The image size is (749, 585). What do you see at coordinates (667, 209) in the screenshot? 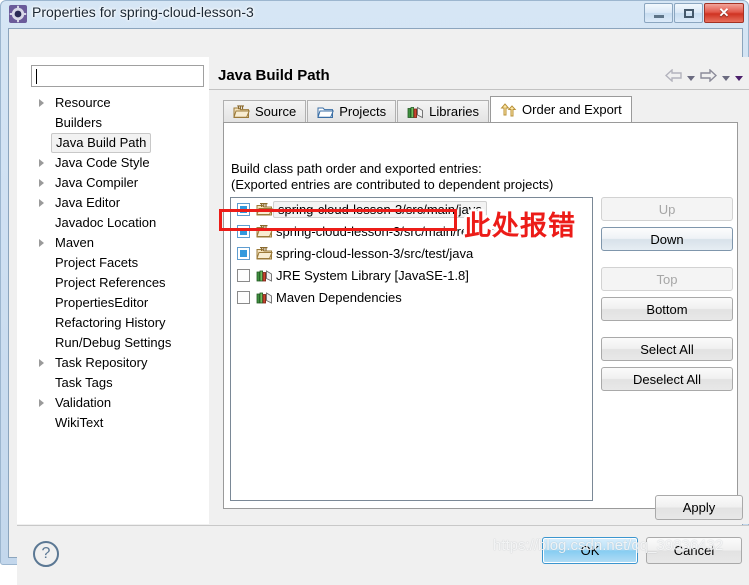
I see `up-button: Up` at bounding box center [667, 209].